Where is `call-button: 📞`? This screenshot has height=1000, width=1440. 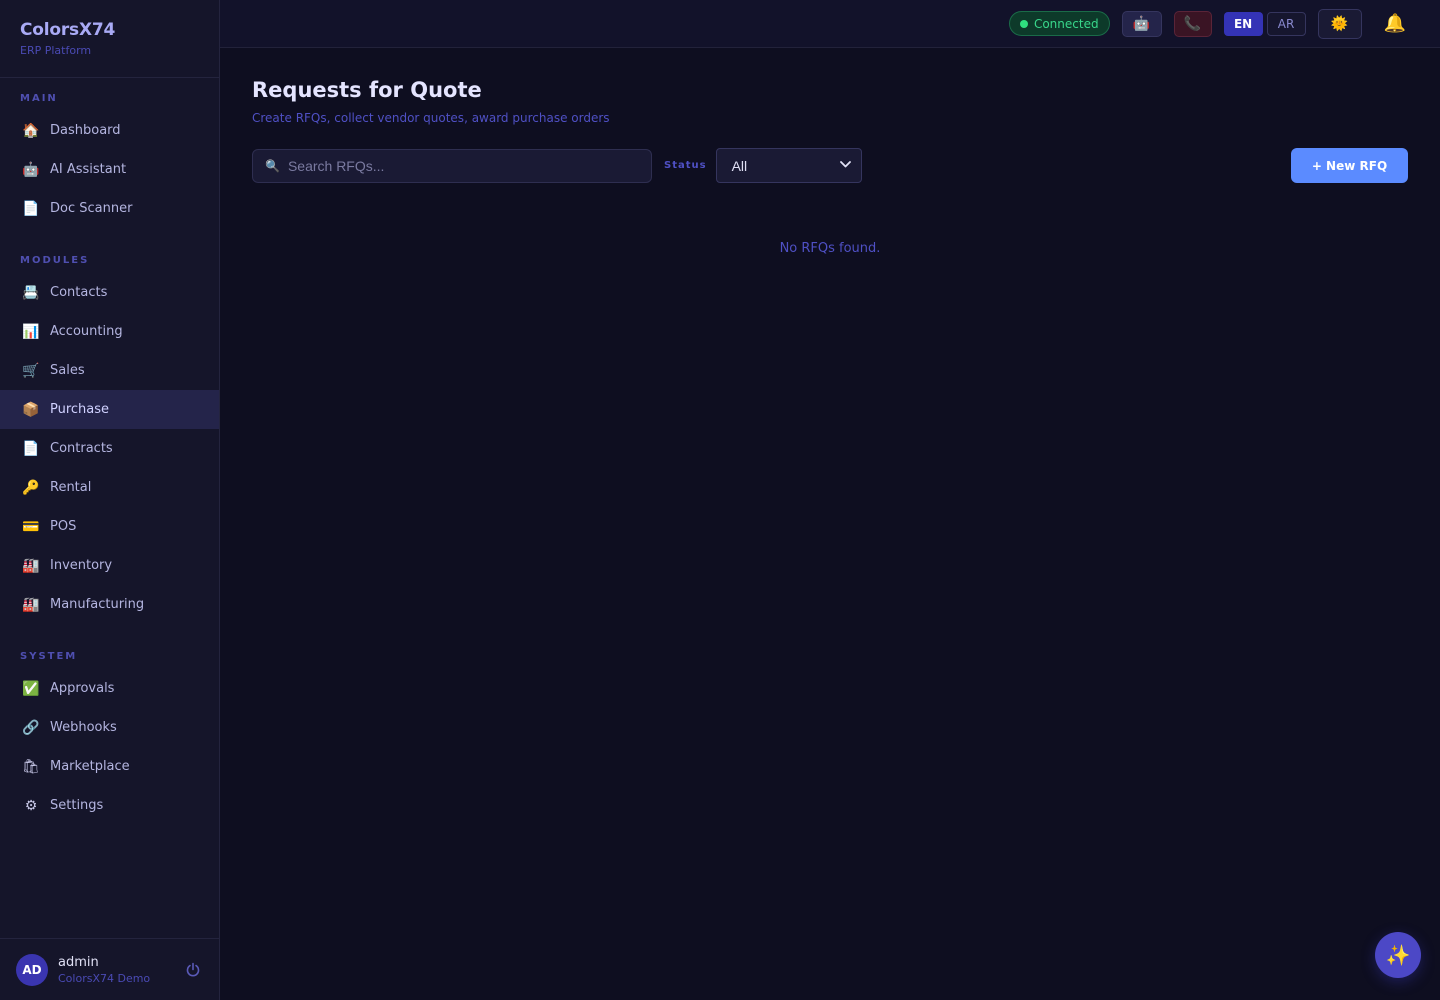 call-button: 📞 is located at coordinates (1192, 23).